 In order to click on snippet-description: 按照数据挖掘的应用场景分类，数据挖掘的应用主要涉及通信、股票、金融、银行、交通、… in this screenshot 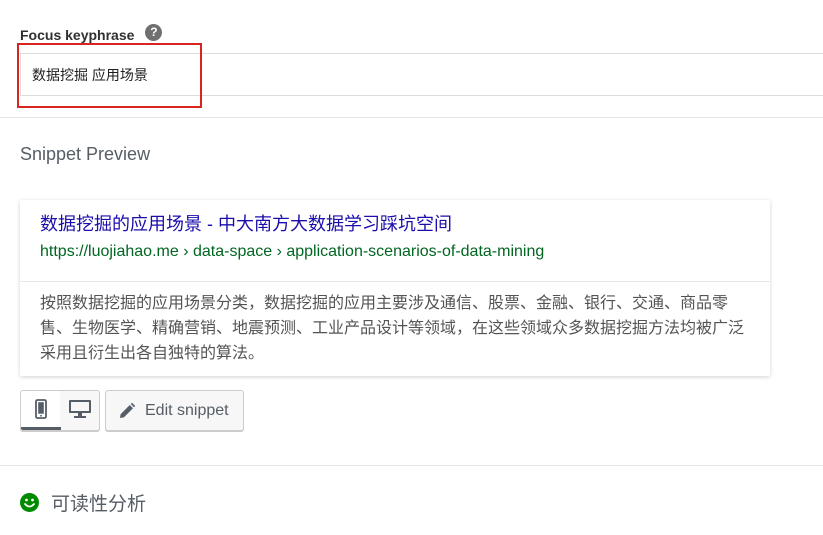, I will do `click(395, 328)`.